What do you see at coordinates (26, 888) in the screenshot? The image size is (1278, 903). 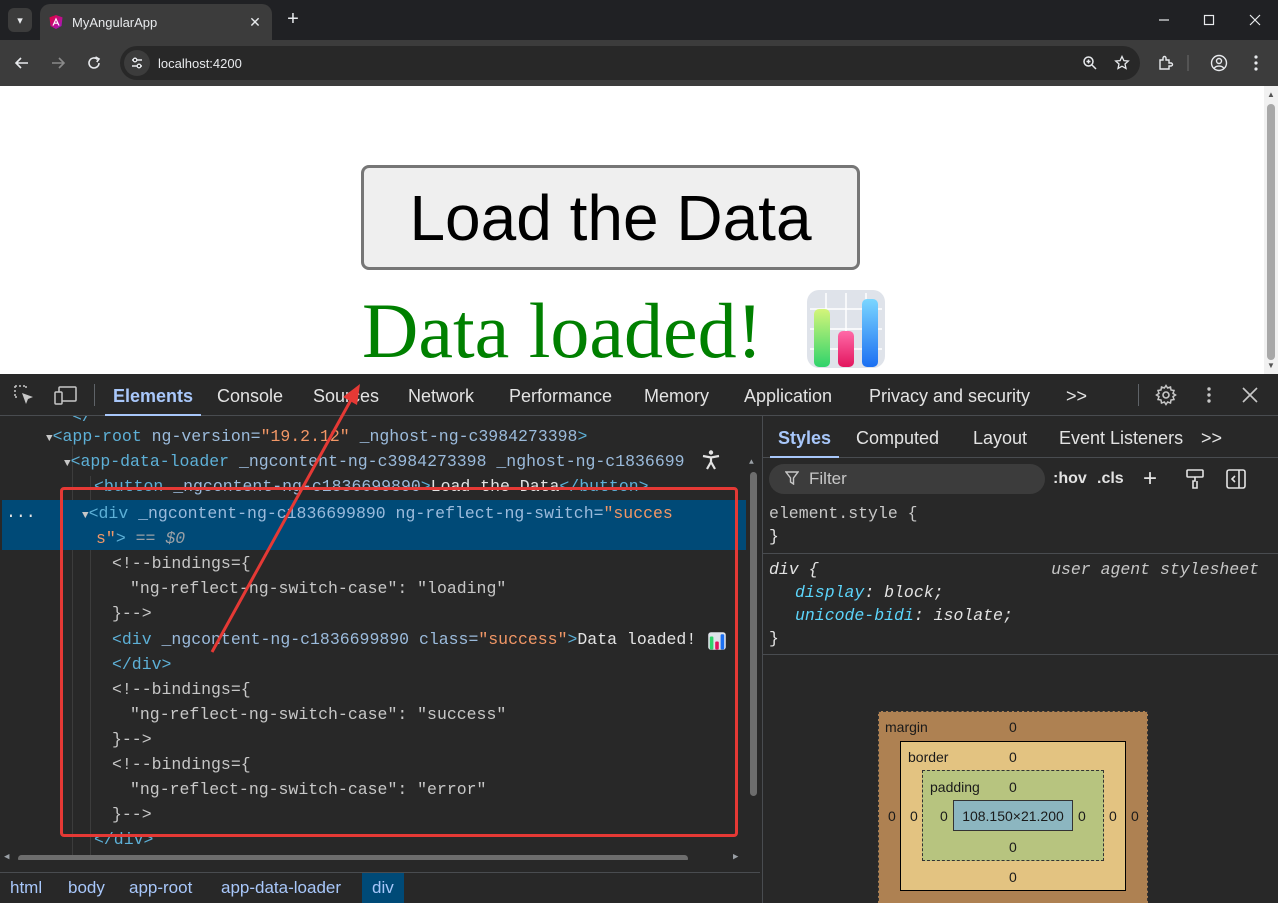 I see `breadcrumb-html: html` at bounding box center [26, 888].